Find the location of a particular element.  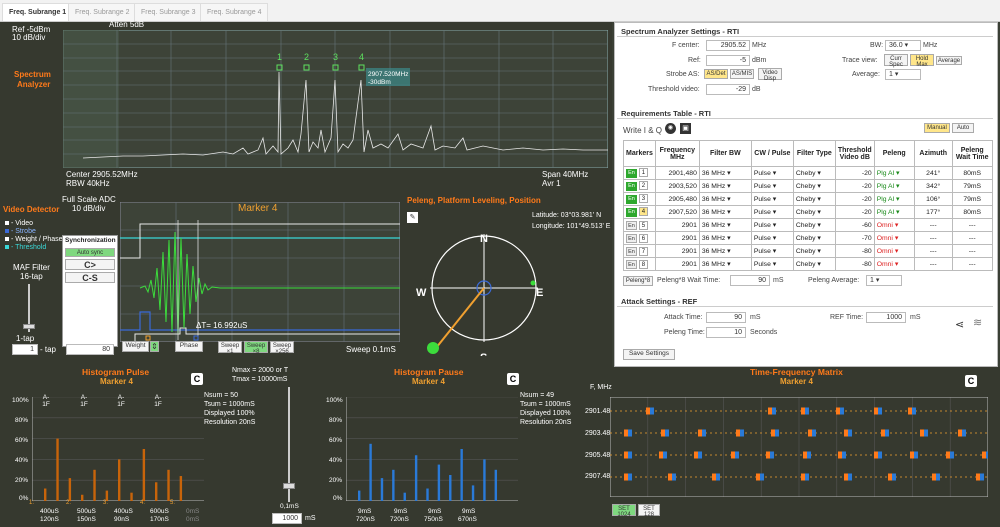

sync-forward-button: C˃ is located at coordinates (90, 264).